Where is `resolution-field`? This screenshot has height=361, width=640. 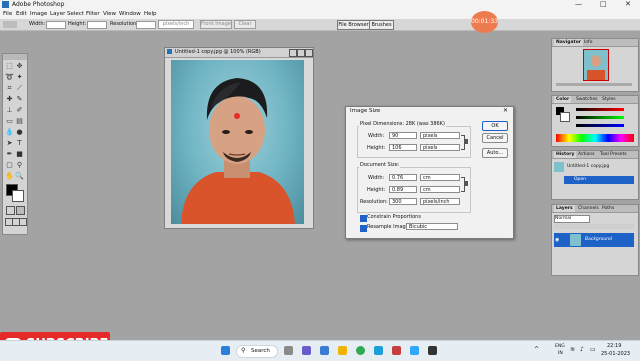 resolution-field is located at coordinates (146, 25).